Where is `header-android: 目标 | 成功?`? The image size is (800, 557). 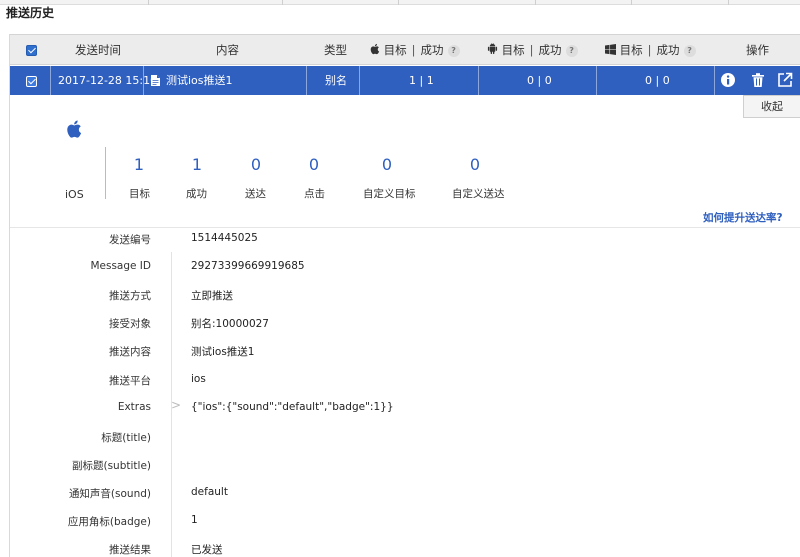 header-android: 目标 | 成功? is located at coordinates (532, 50).